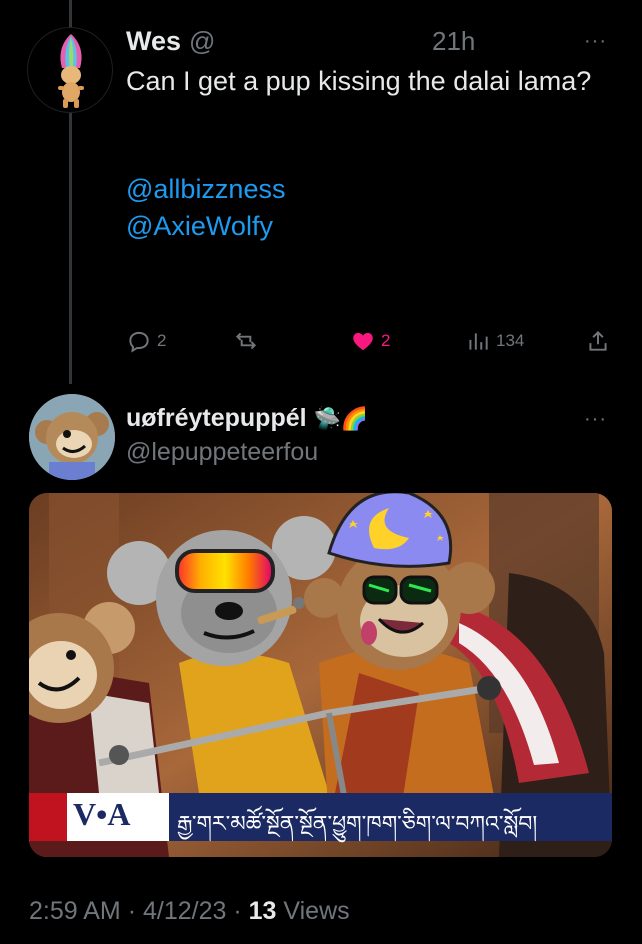  What do you see at coordinates (263, 911) in the screenshot?
I see `footer-views-count: 13` at bounding box center [263, 911].